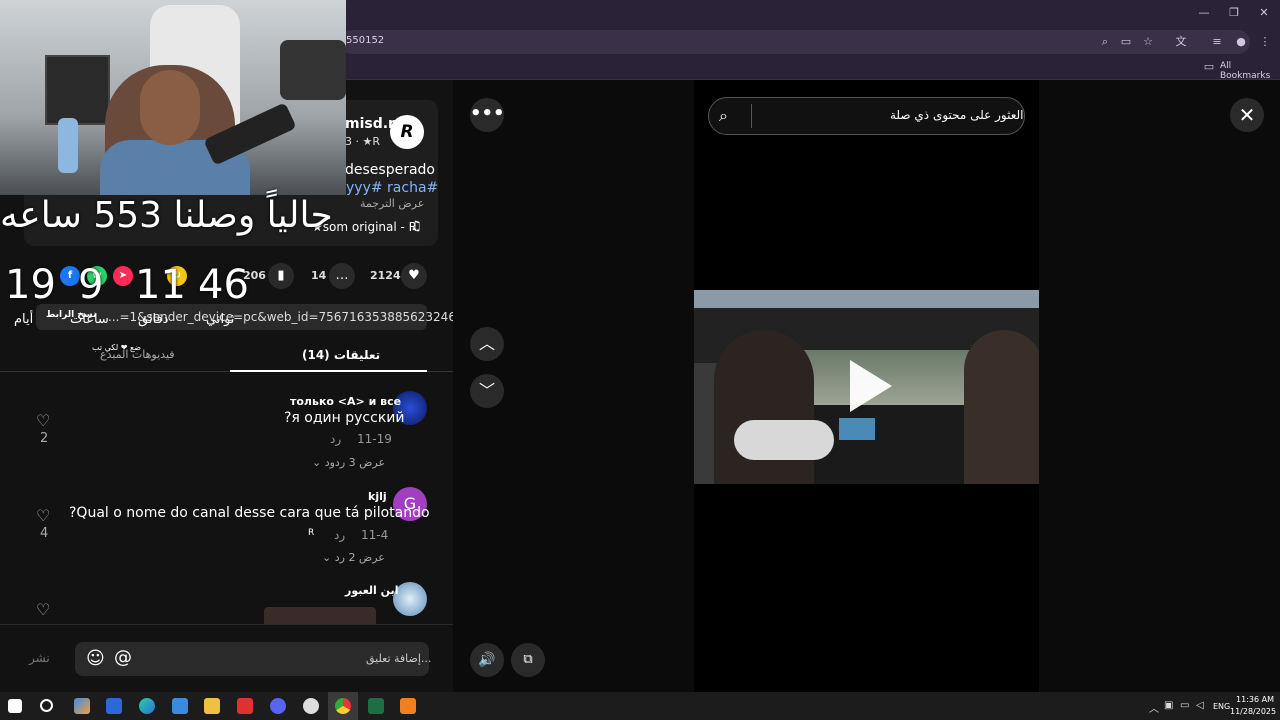 The image size is (1280, 720). I want to click on wall-poster, so click(77, 90).